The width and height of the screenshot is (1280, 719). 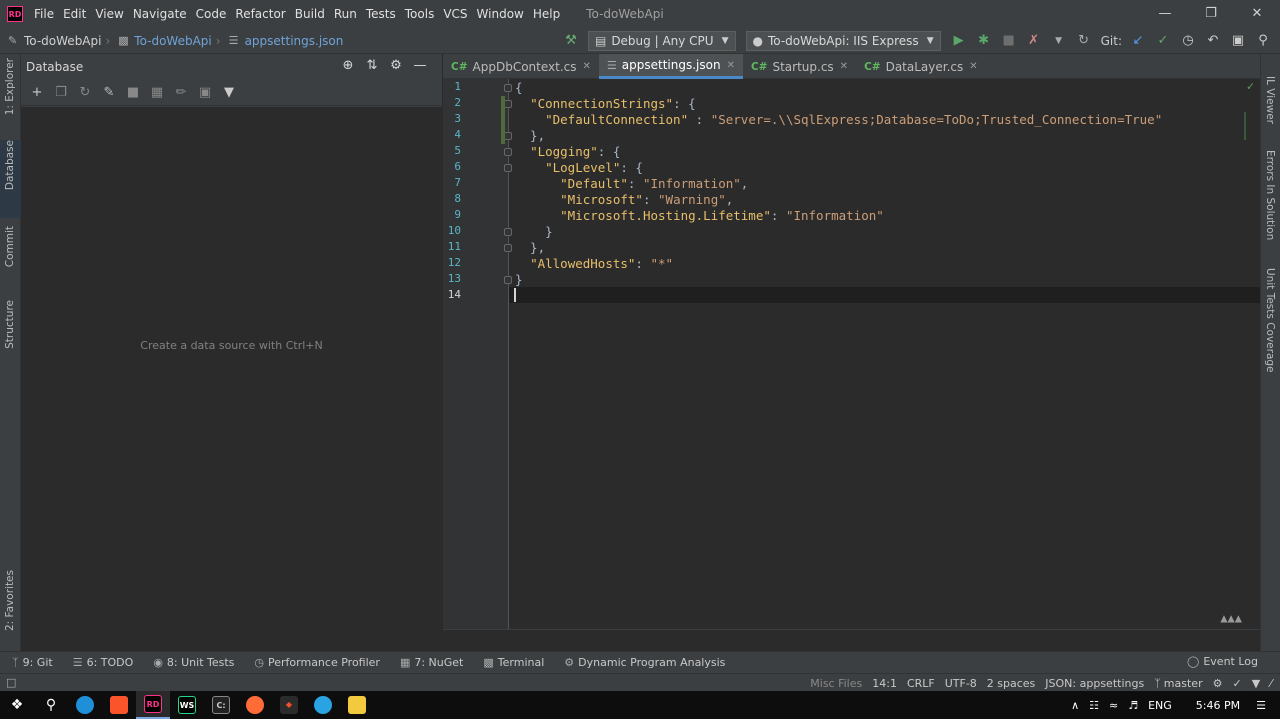 What do you see at coordinates (1163, 41) in the screenshot?
I see `git-commit-icon: ✓` at bounding box center [1163, 41].